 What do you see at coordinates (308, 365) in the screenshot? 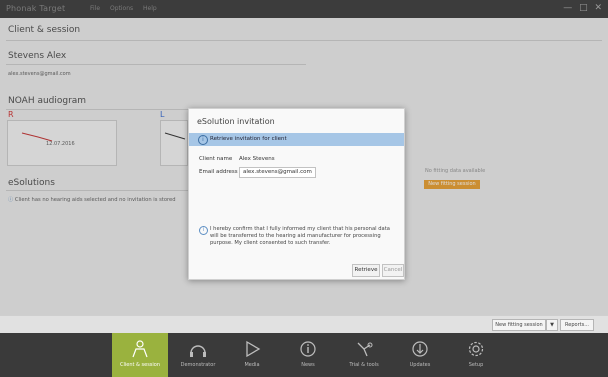
I see `nav-label: News` at bounding box center [308, 365].